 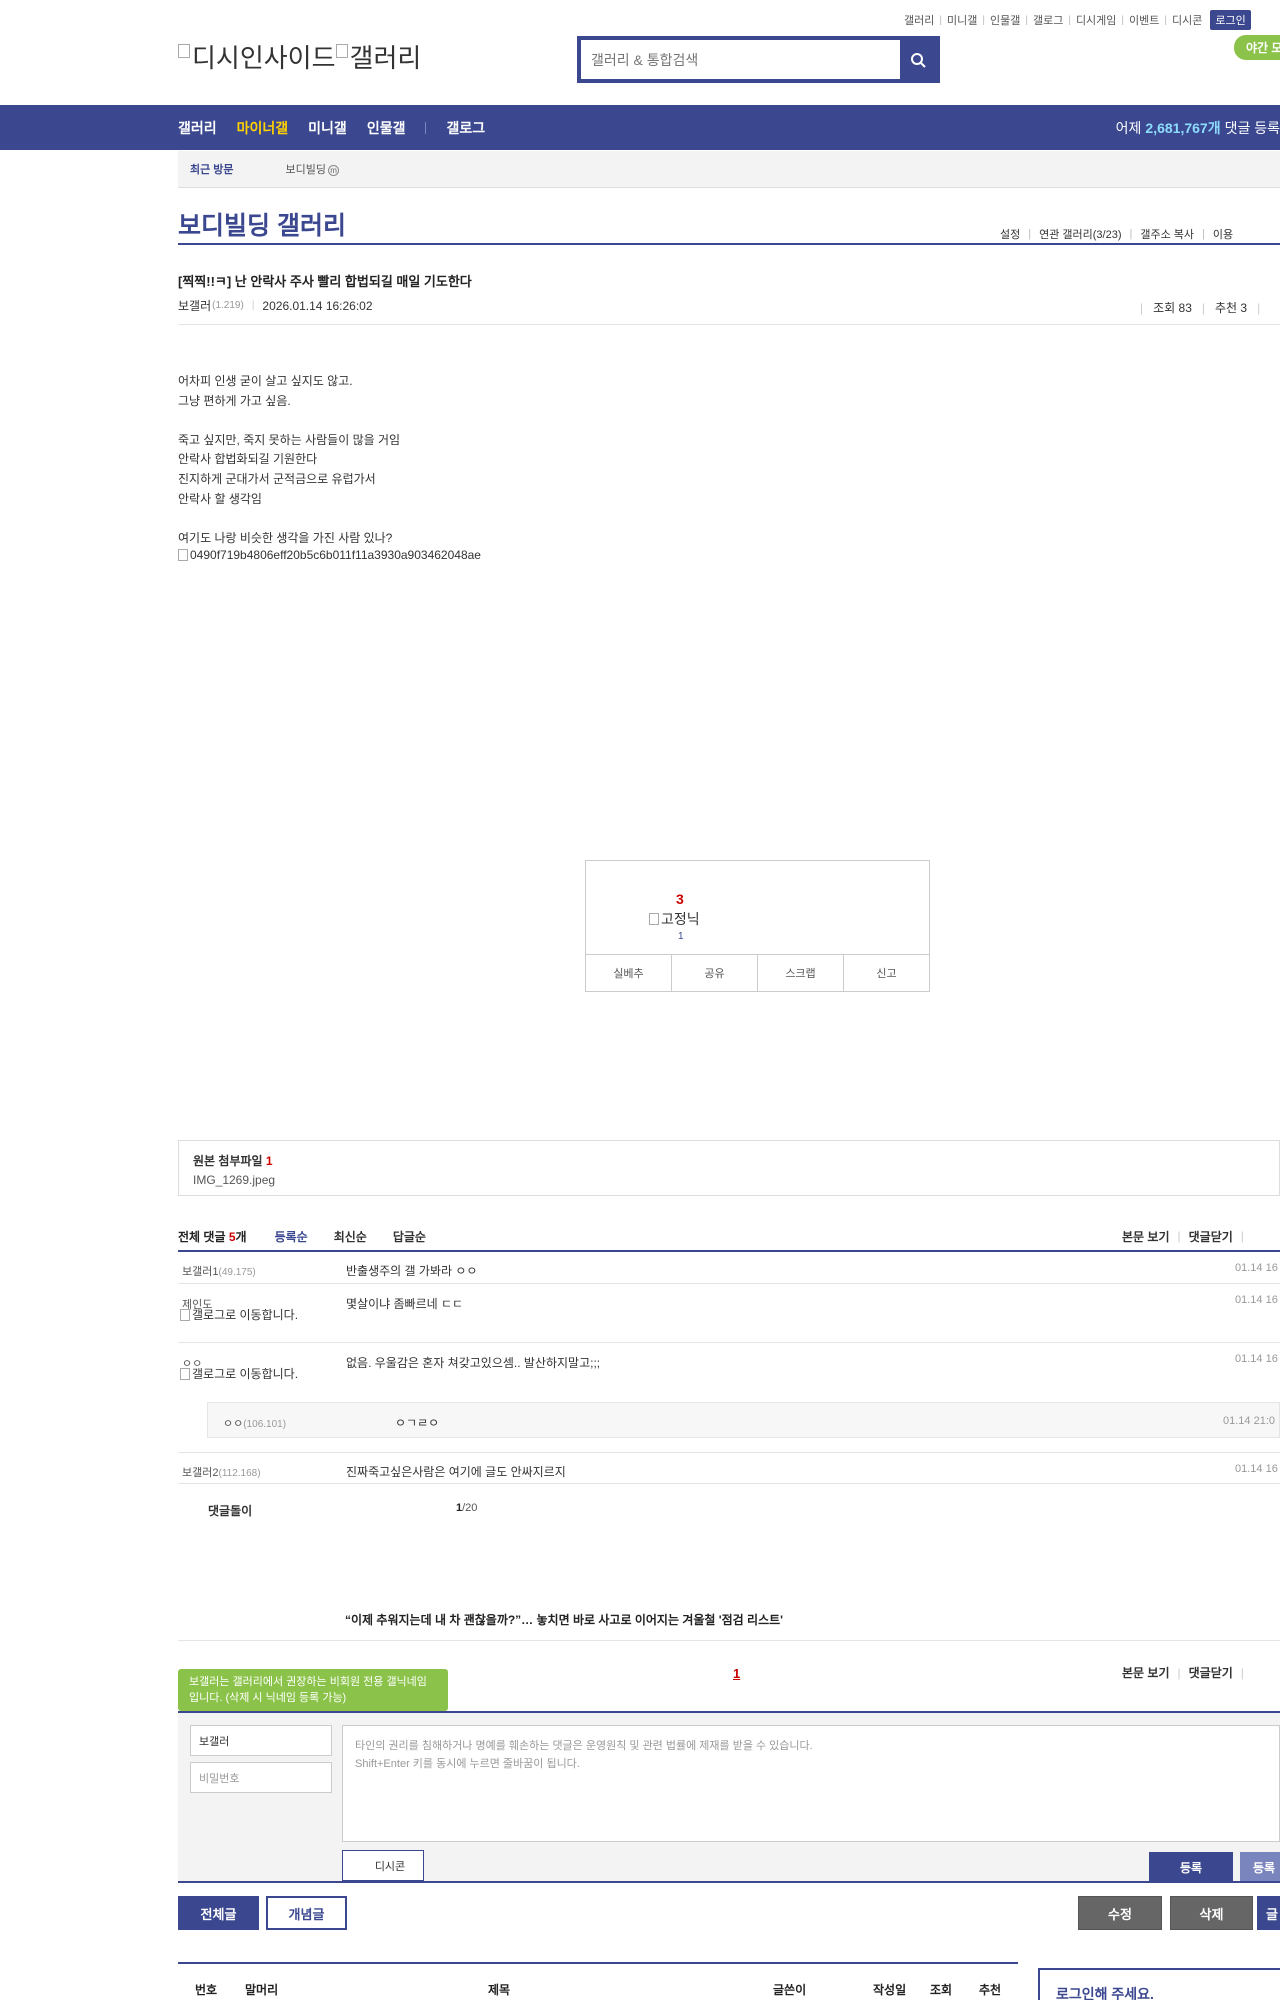 What do you see at coordinates (1200, 308) in the screenshot?
I see `post-stats: | 조회 83 | 추천 3 |` at bounding box center [1200, 308].